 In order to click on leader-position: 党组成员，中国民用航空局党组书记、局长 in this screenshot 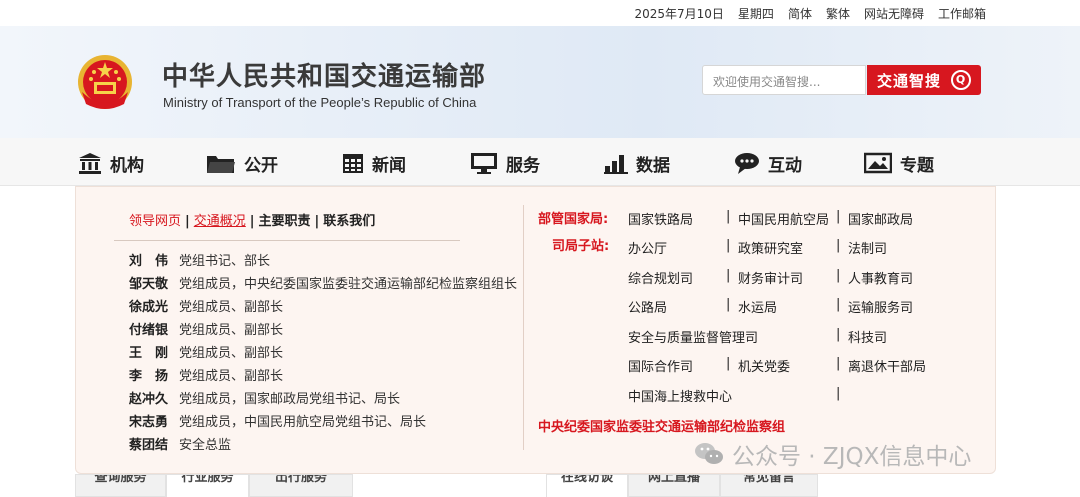, I will do `click(303, 422)`.